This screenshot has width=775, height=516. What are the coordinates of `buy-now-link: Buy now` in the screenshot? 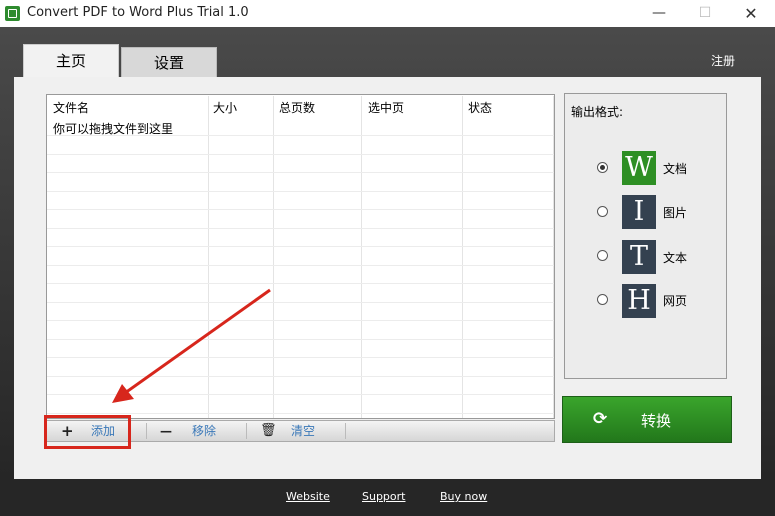 It's located at (463, 496).